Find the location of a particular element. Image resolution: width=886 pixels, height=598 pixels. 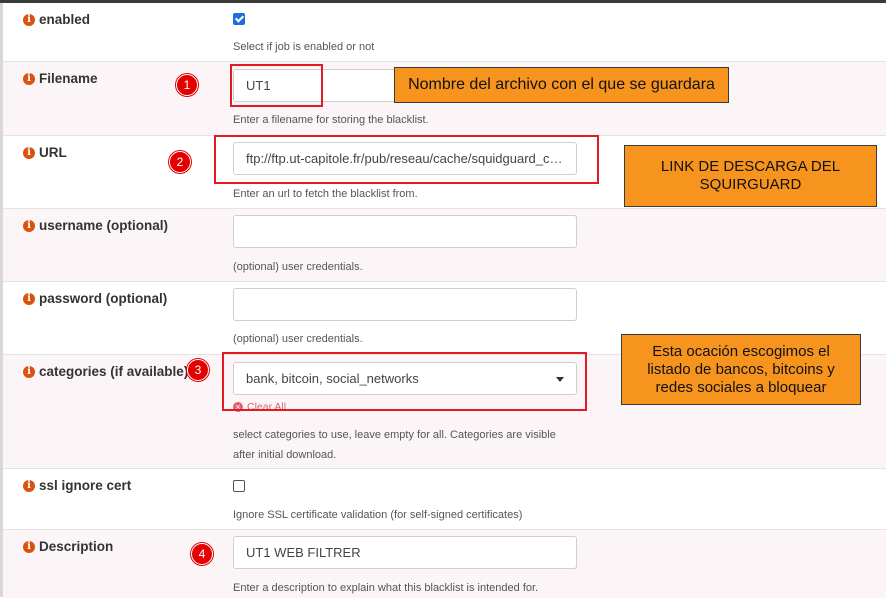

note-categories-line1: Esta ocación escogimos el is located at coordinates (741, 351).